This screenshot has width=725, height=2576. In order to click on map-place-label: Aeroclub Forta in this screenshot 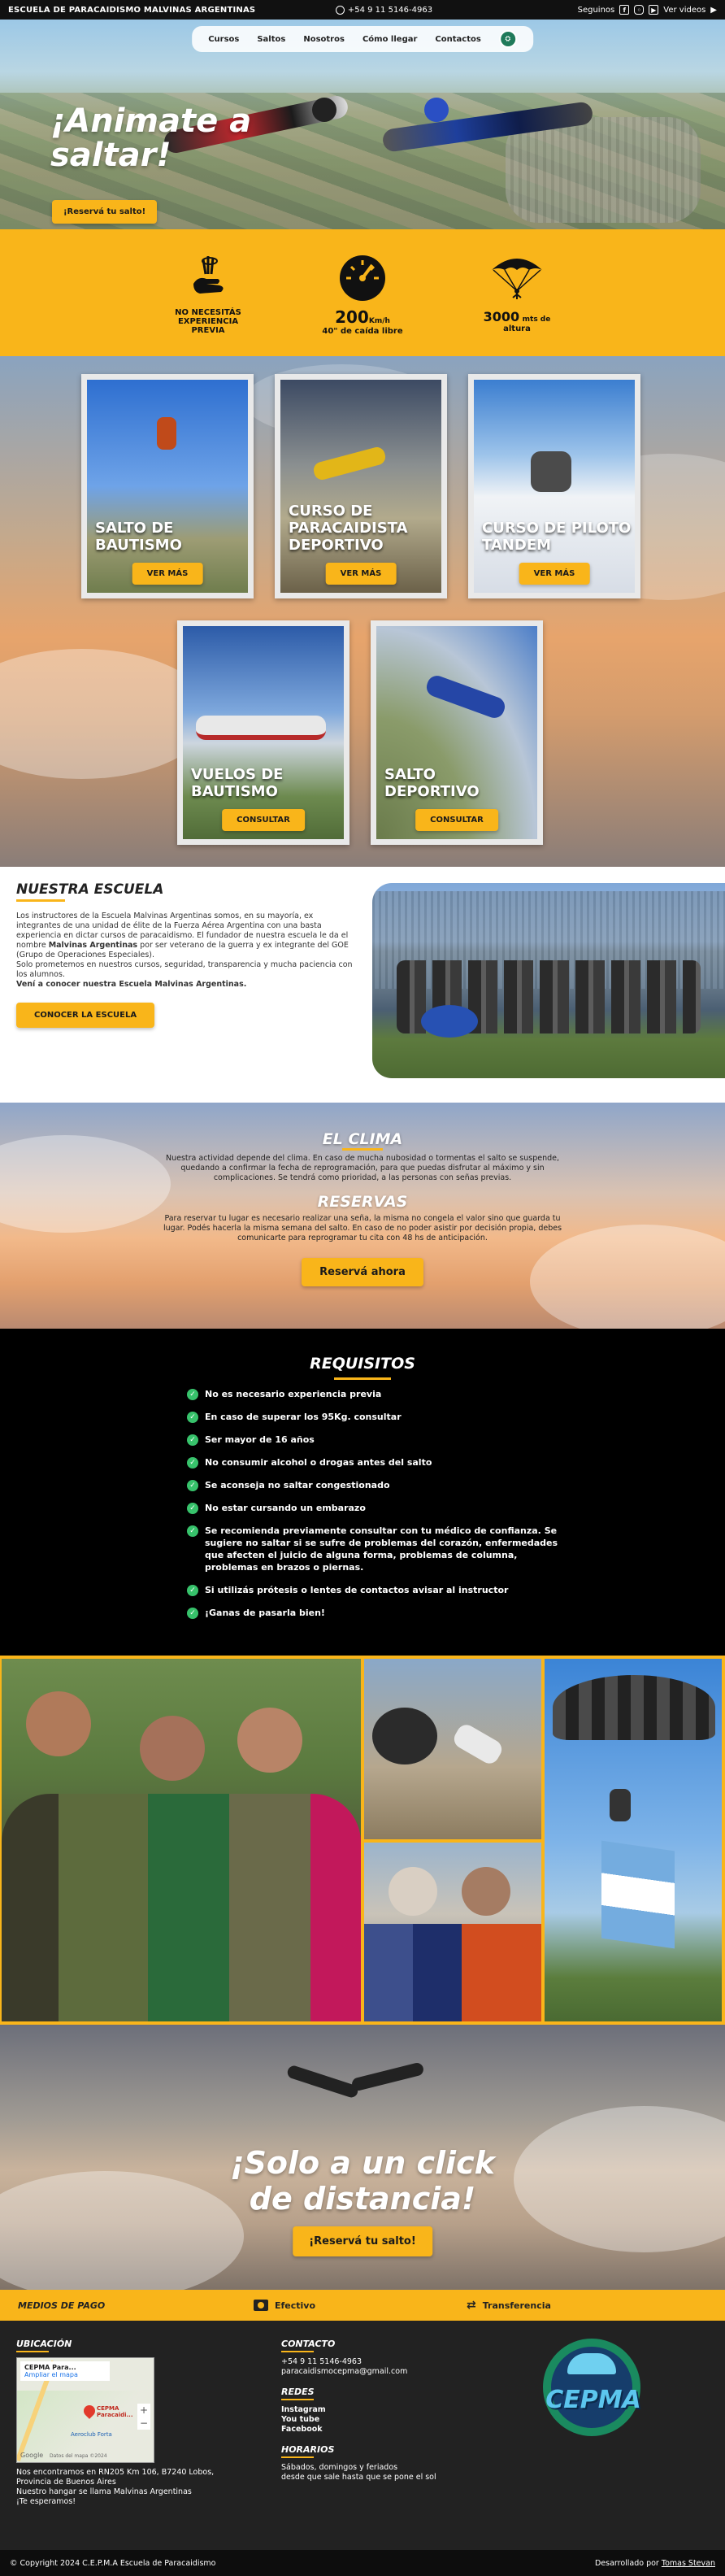, I will do `click(91, 2435)`.